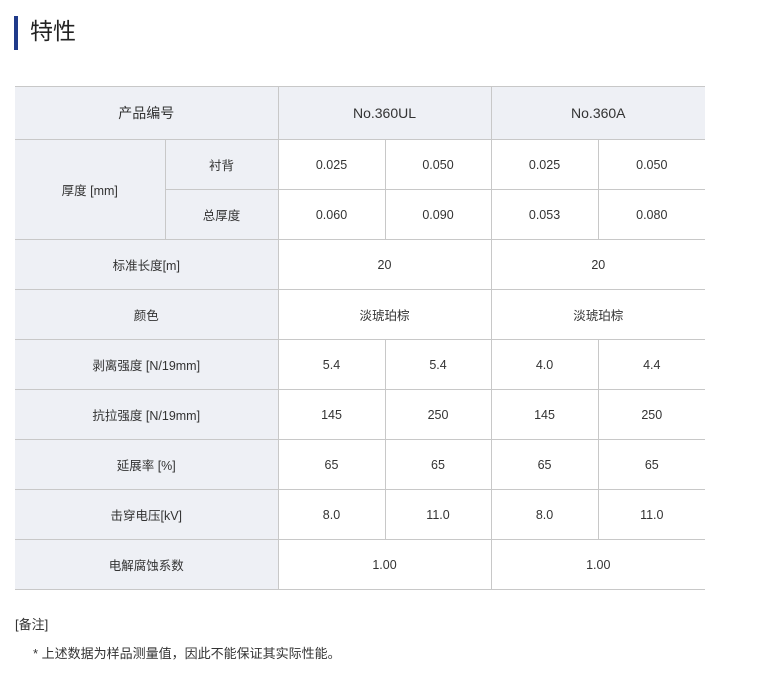 Image resolution: width=760 pixels, height=682 pixels. I want to click on title-accent-bar, so click(16, 33).